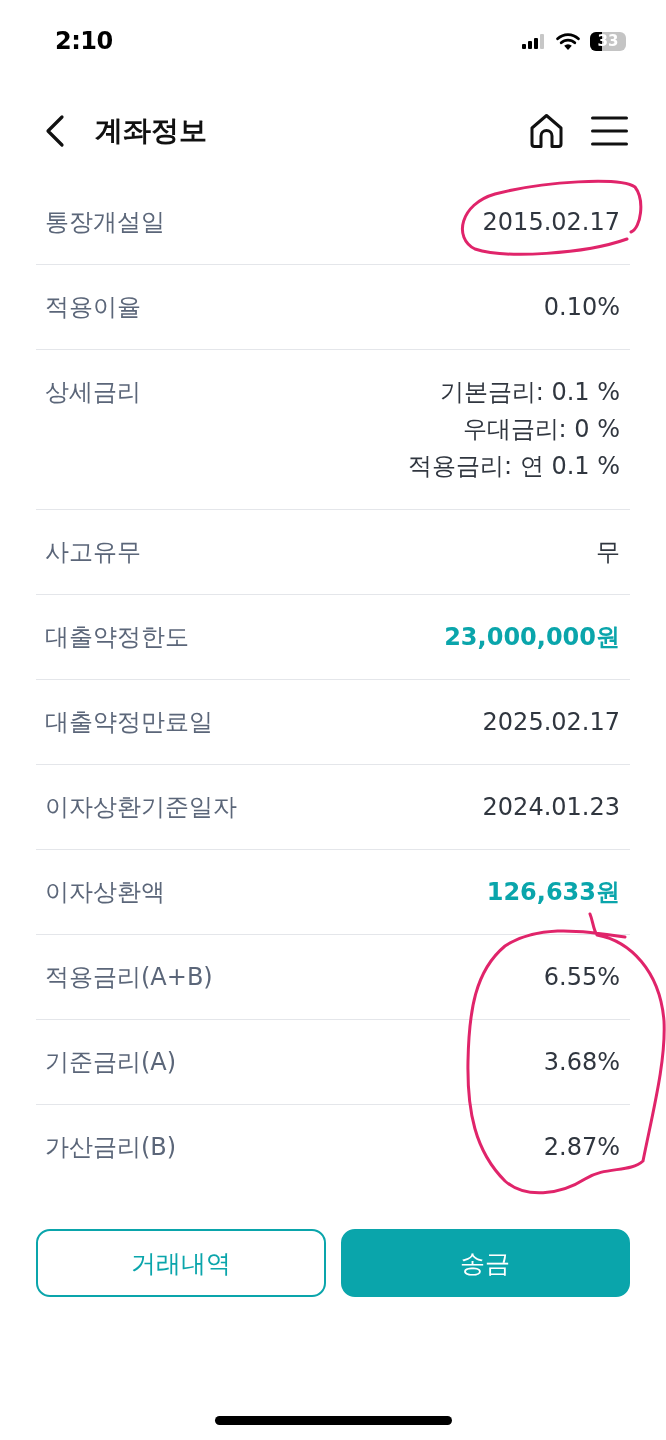 This screenshot has height=1440, width=666. What do you see at coordinates (568, 41) in the screenshot?
I see `wifi-icon` at bounding box center [568, 41].